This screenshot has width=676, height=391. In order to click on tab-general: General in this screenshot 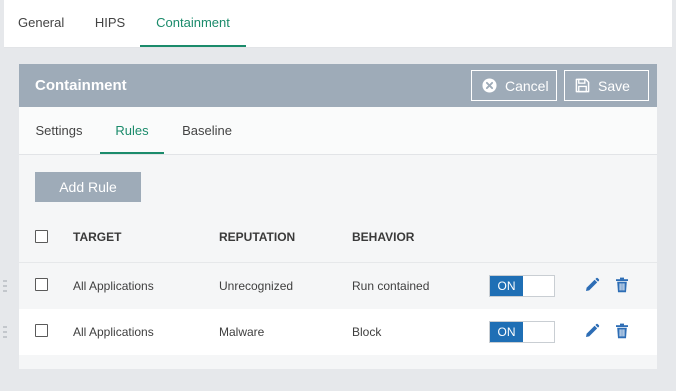, I will do `click(41, 24)`.